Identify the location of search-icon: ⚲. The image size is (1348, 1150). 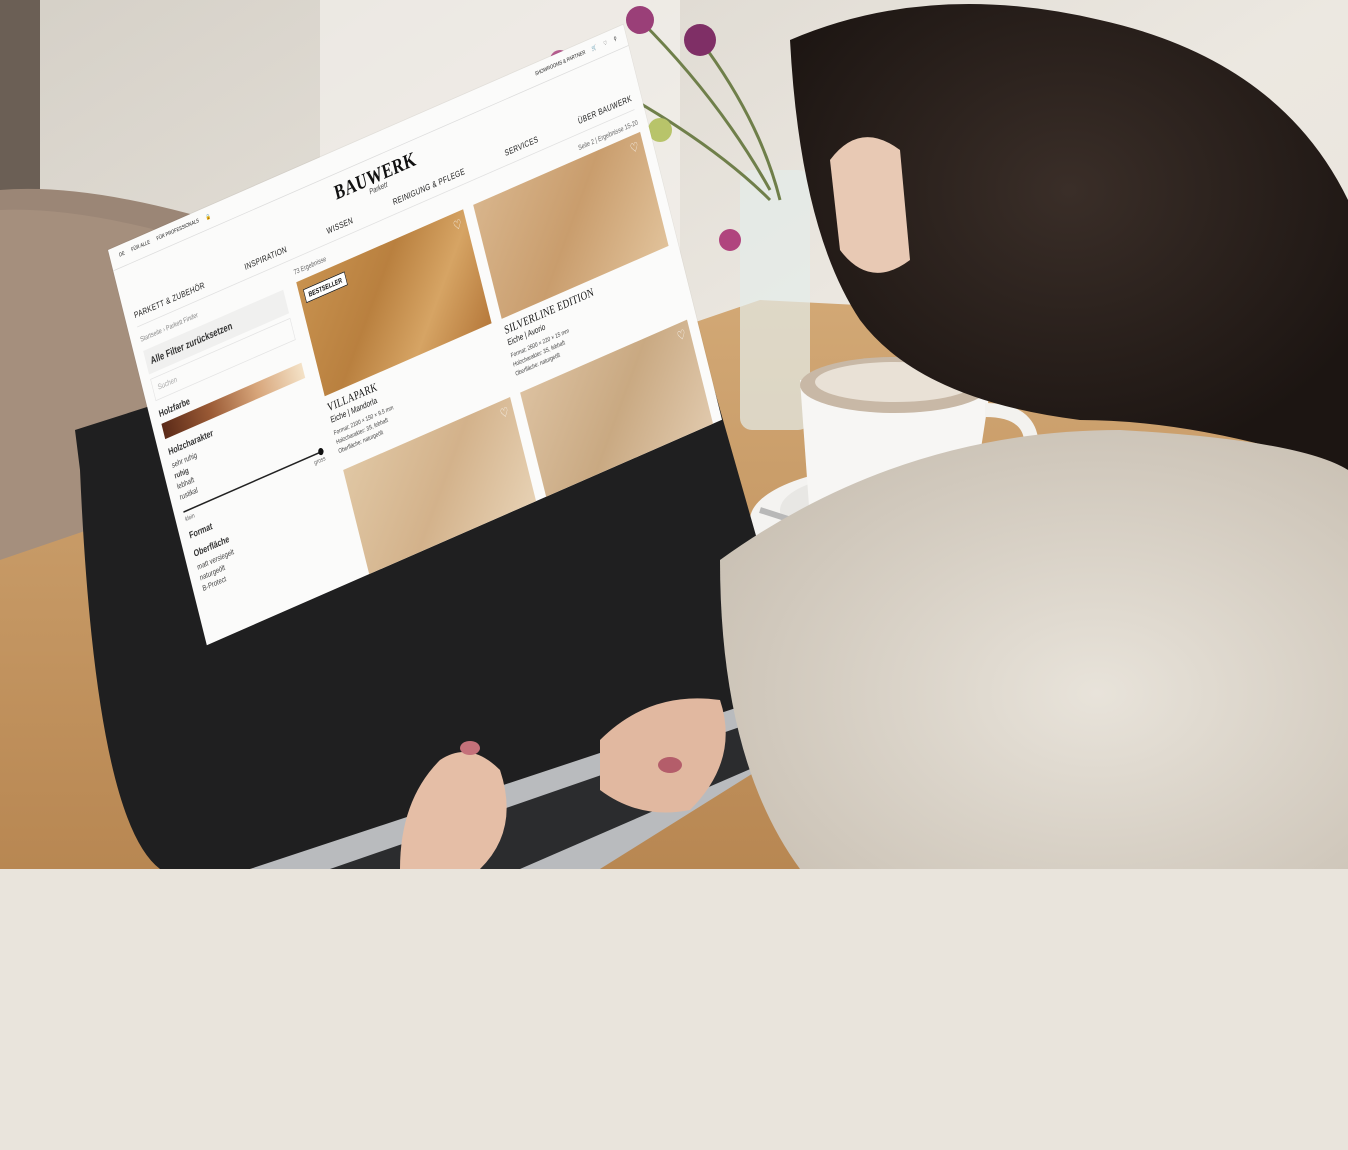
(615, 39).